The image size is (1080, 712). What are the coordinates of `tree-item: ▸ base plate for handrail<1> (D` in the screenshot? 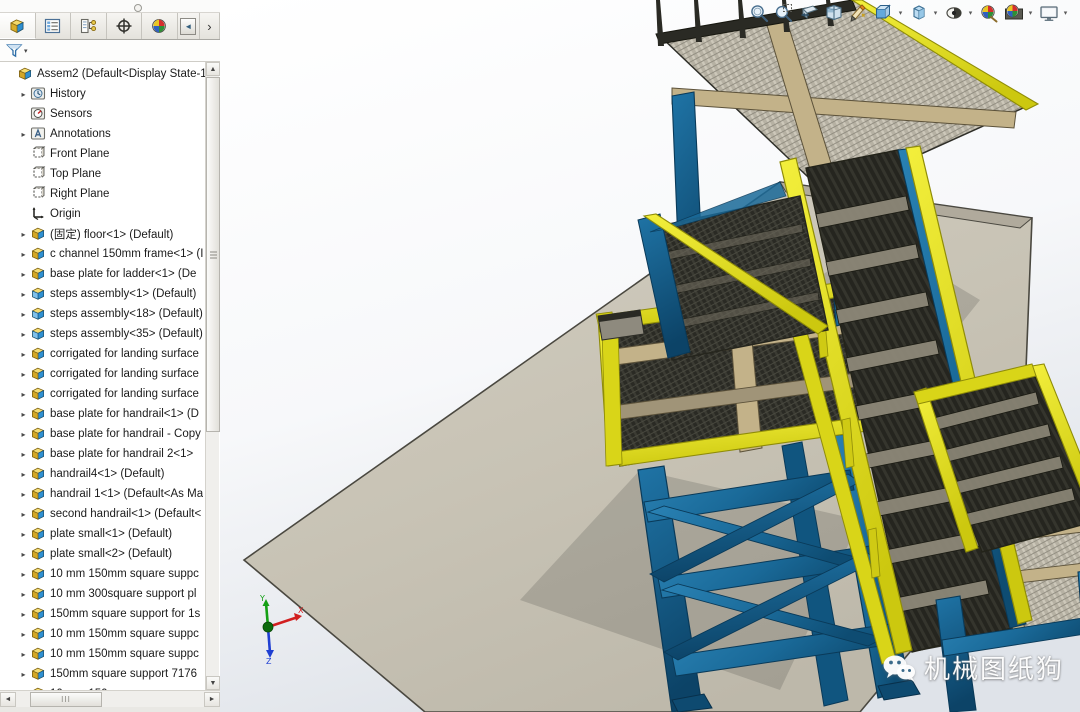 It's located at (103, 414).